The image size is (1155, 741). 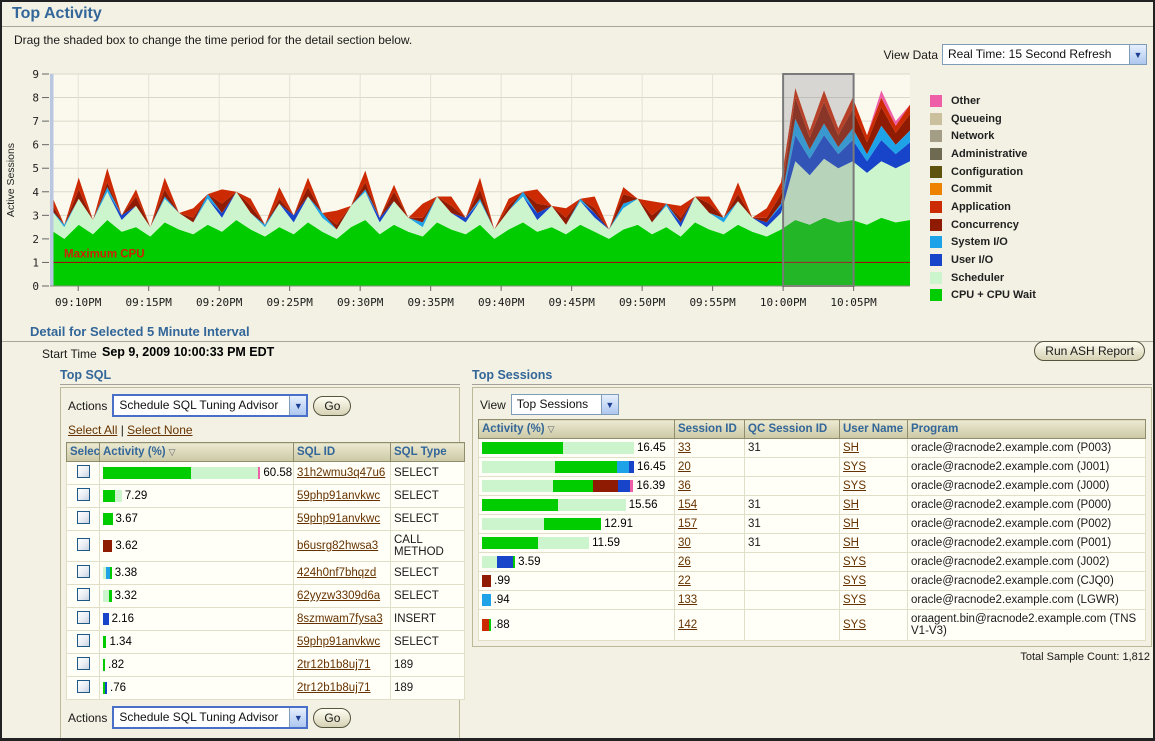 What do you see at coordinates (632, 486) in the screenshot?
I see `bar-segment-other` at bounding box center [632, 486].